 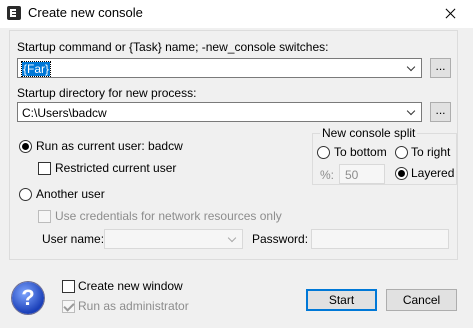 What do you see at coordinates (401, 152) in the screenshot?
I see `split-to-right-radio` at bounding box center [401, 152].